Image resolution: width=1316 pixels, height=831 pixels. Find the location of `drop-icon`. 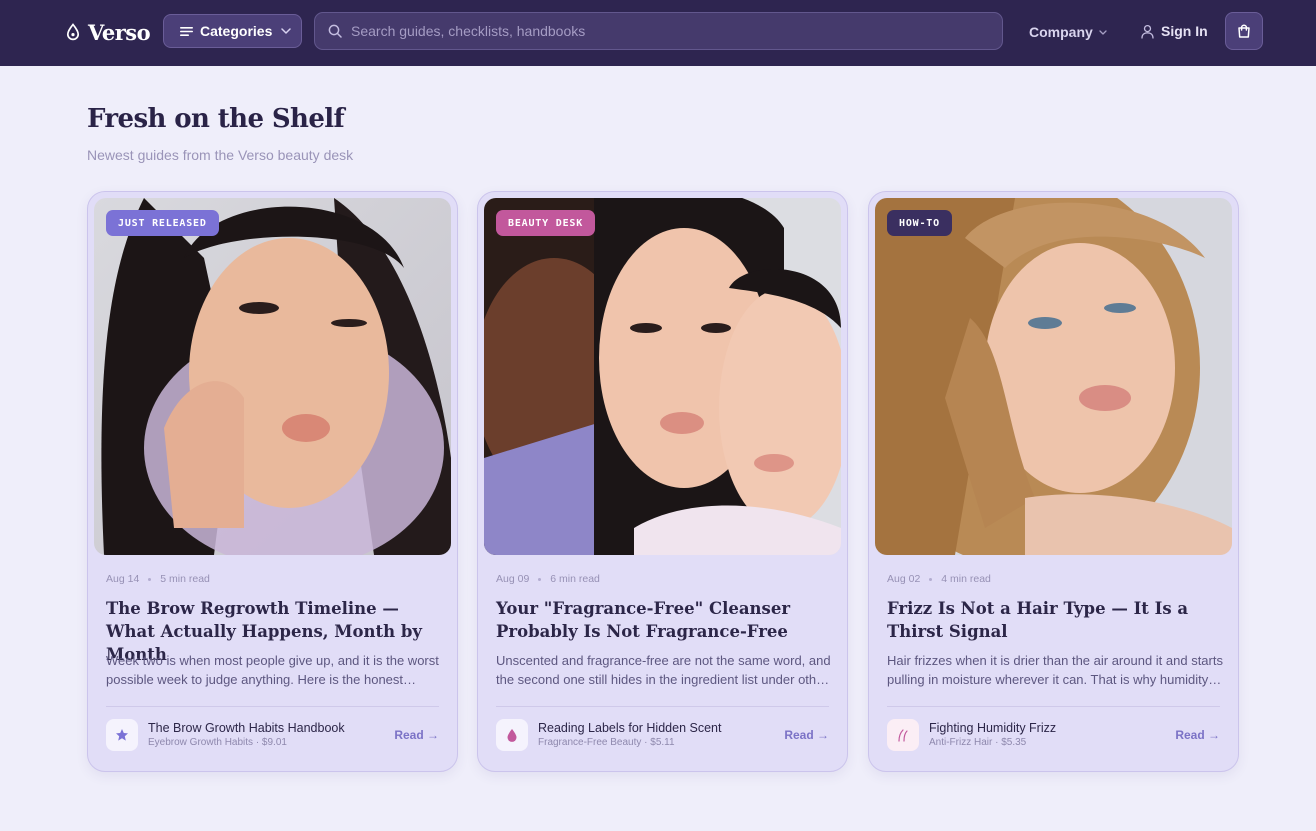

drop-icon is located at coordinates (512, 735).